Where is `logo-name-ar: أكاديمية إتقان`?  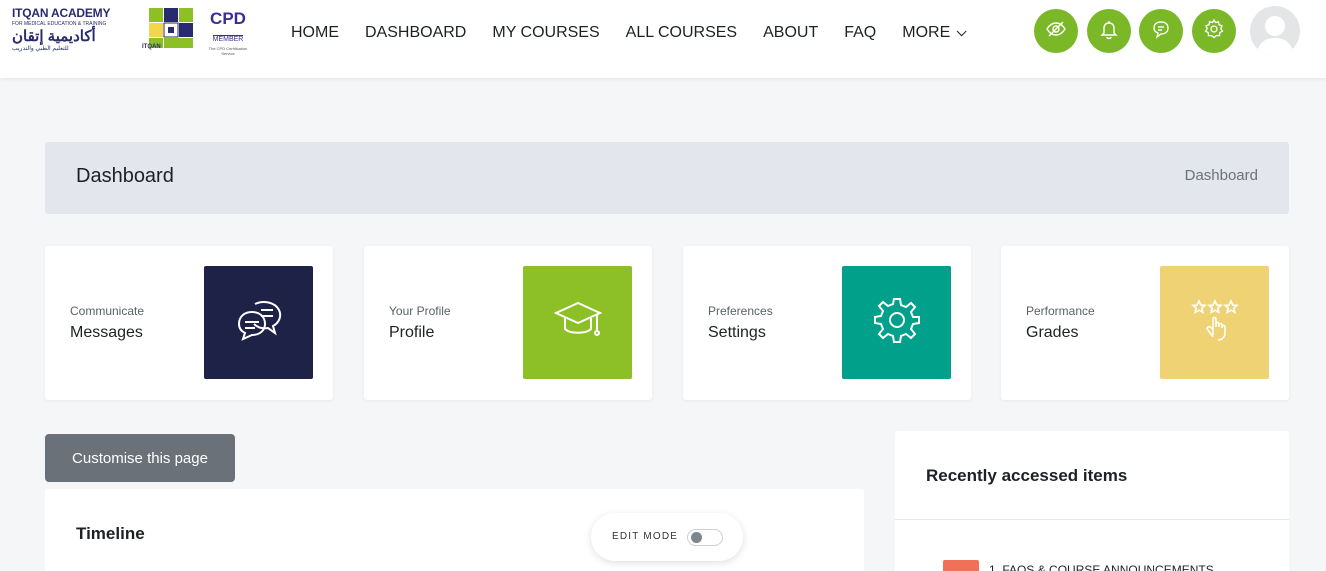 logo-name-ar: أكاديمية إتقان is located at coordinates (54, 36).